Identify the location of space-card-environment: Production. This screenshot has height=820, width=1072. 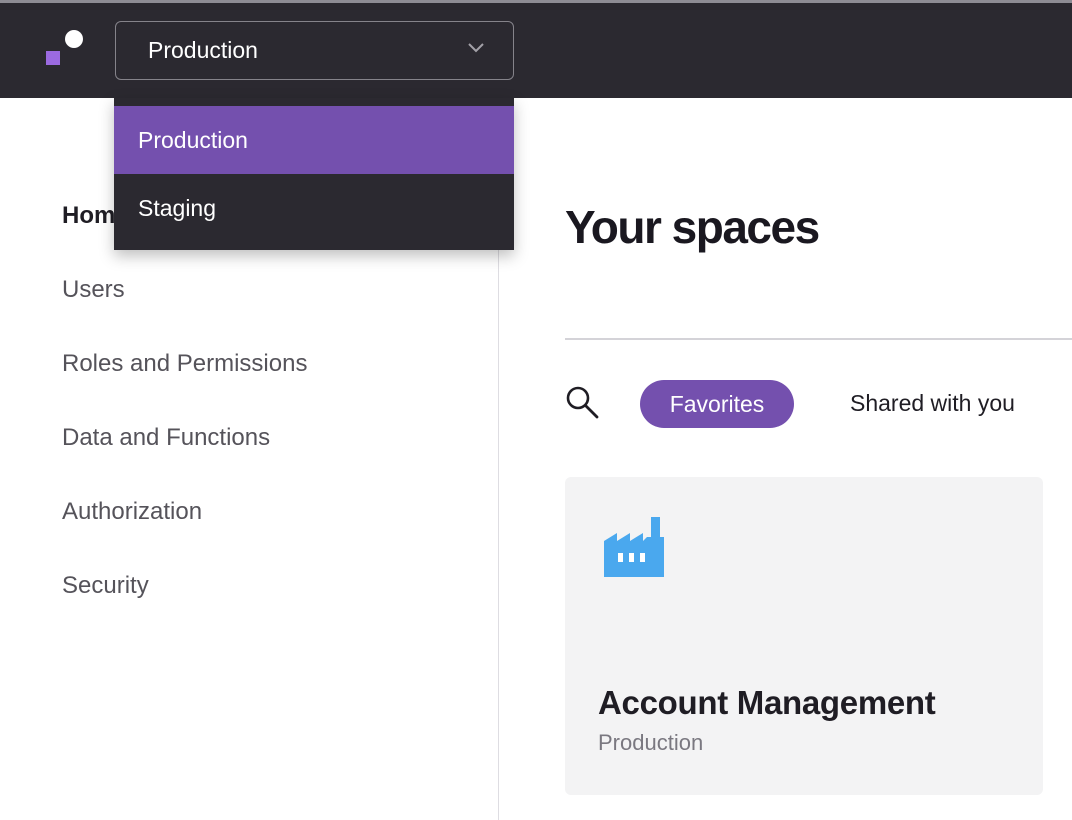
(651, 742).